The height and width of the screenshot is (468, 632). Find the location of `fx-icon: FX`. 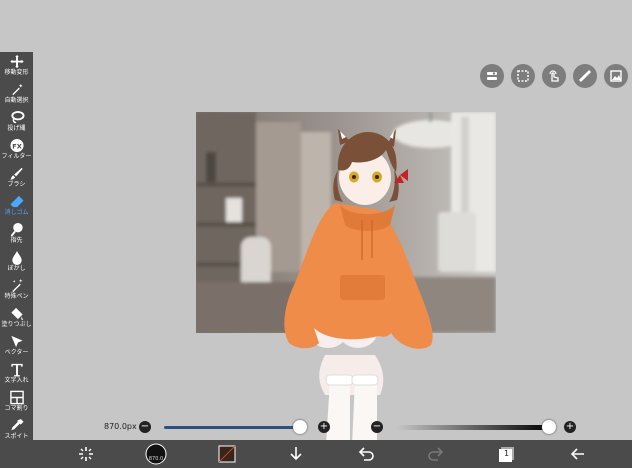

fx-icon: FX is located at coordinates (16, 145).